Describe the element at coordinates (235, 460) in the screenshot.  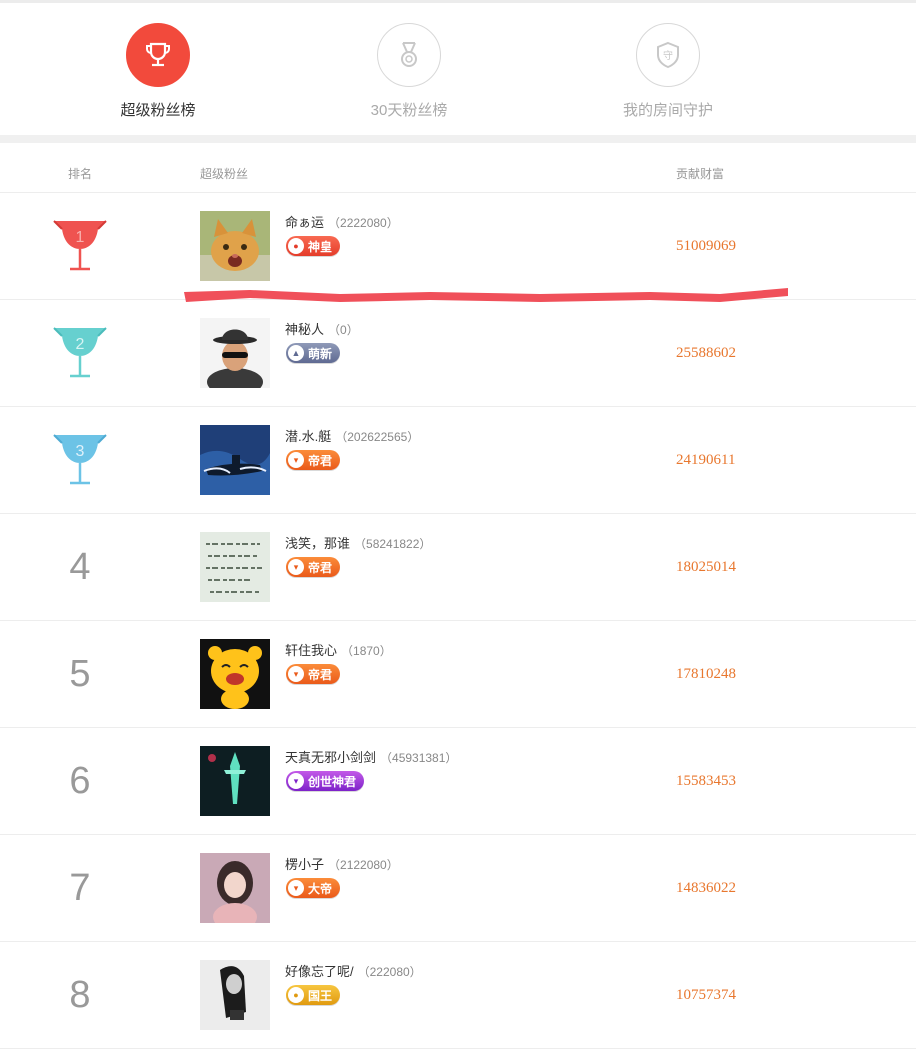
I see `submarine-avatar` at that location.